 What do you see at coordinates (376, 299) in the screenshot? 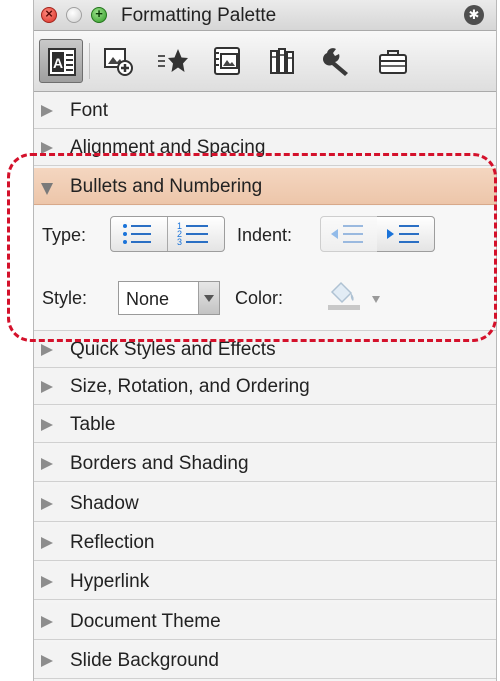
I see `color-dropdown-arrow-icon` at bounding box center [376, 299].